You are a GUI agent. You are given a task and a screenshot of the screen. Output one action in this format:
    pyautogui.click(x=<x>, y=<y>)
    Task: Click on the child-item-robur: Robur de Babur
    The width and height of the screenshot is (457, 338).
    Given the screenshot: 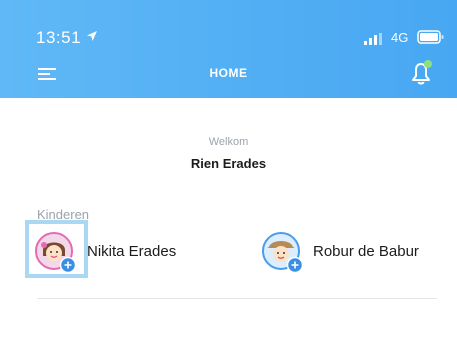 What is the action you would take?
    pyautogui.click(x=354, y=253)
    